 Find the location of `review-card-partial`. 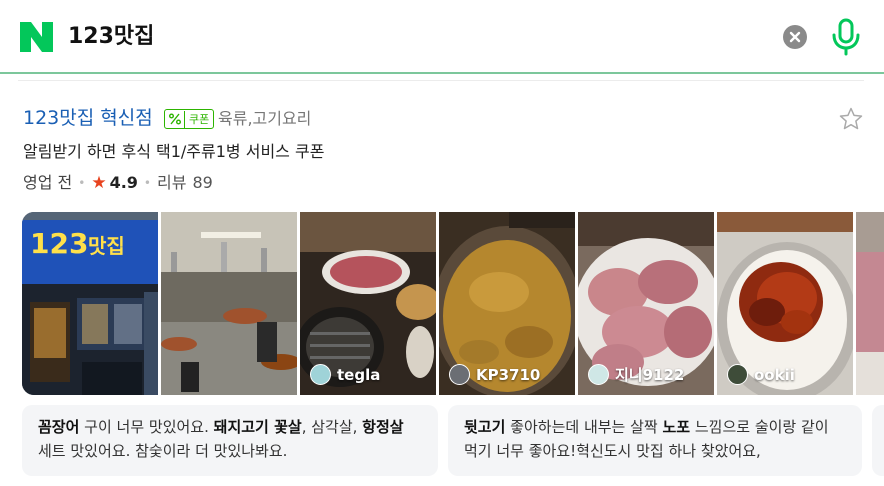

review-card-partial is located at coordinates (878, 440).